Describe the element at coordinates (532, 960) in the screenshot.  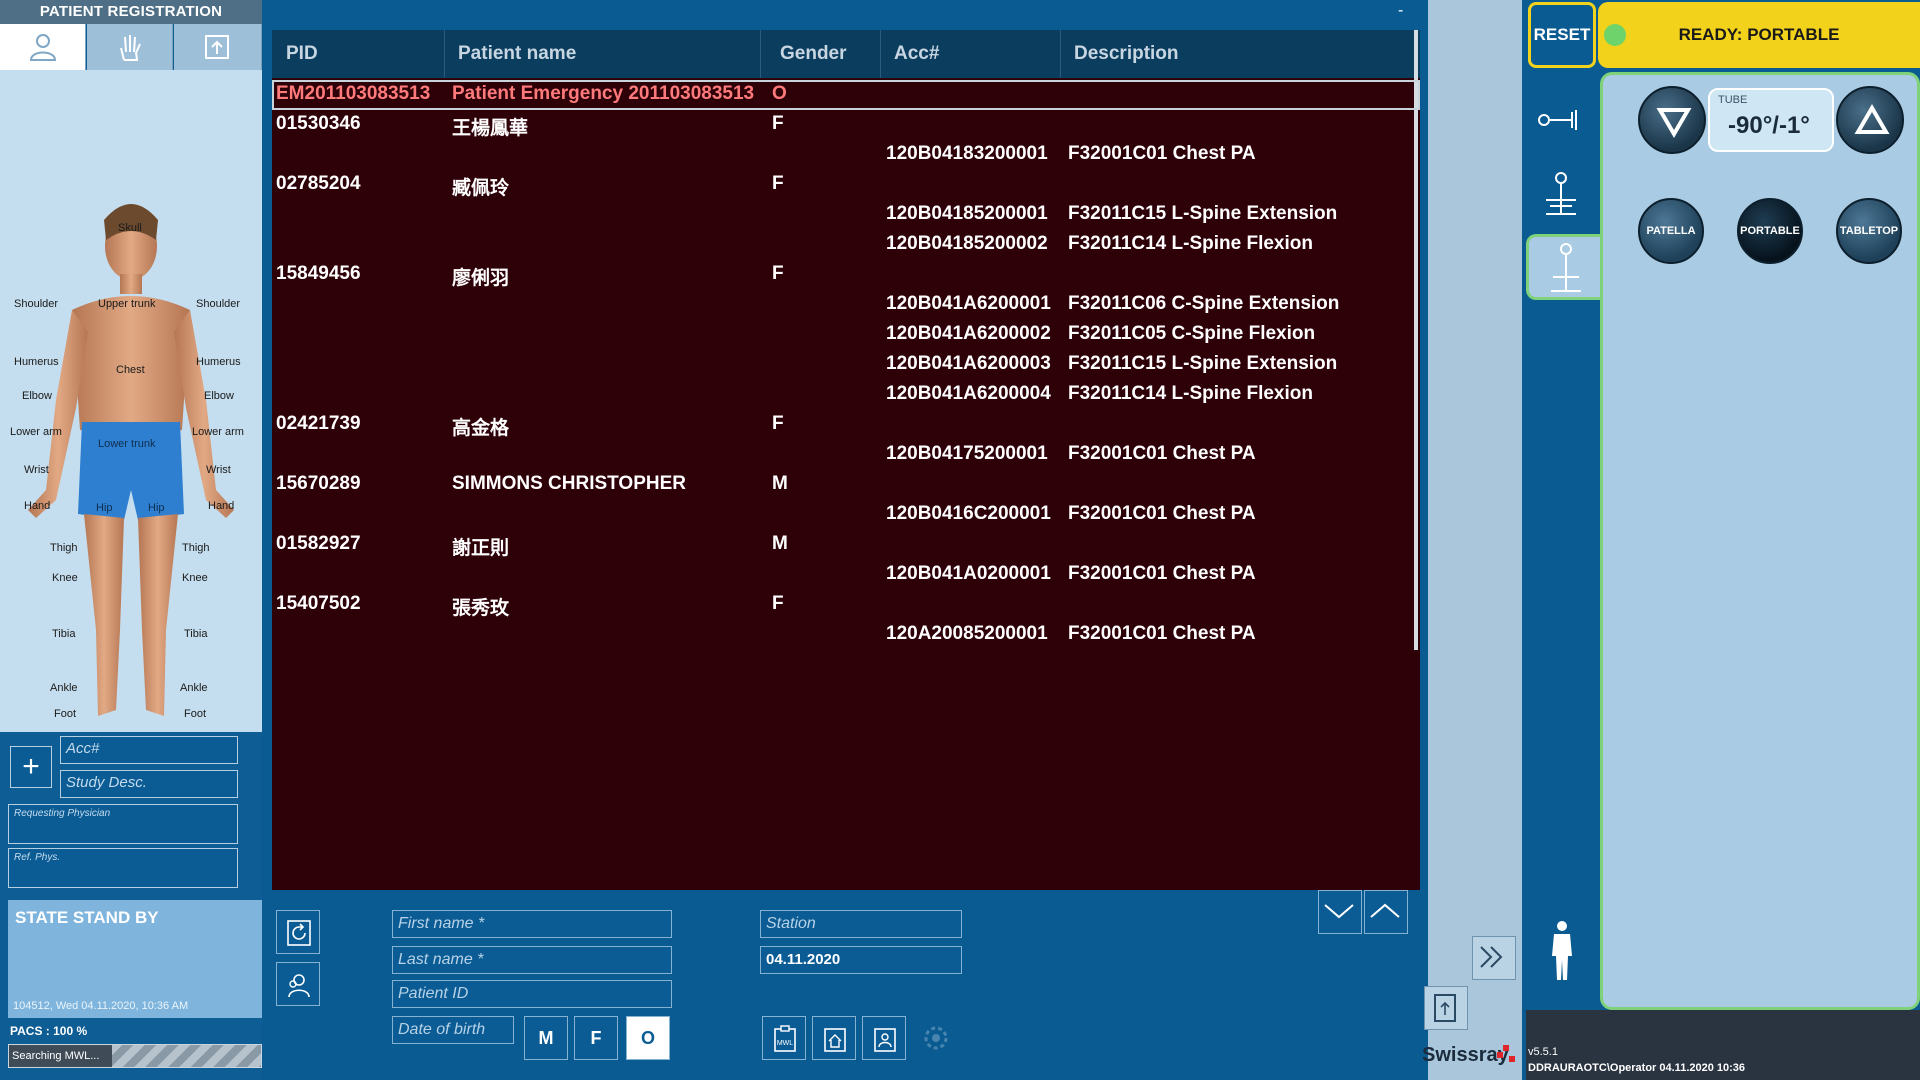
I see `last-name-input: Last name *` at that location.